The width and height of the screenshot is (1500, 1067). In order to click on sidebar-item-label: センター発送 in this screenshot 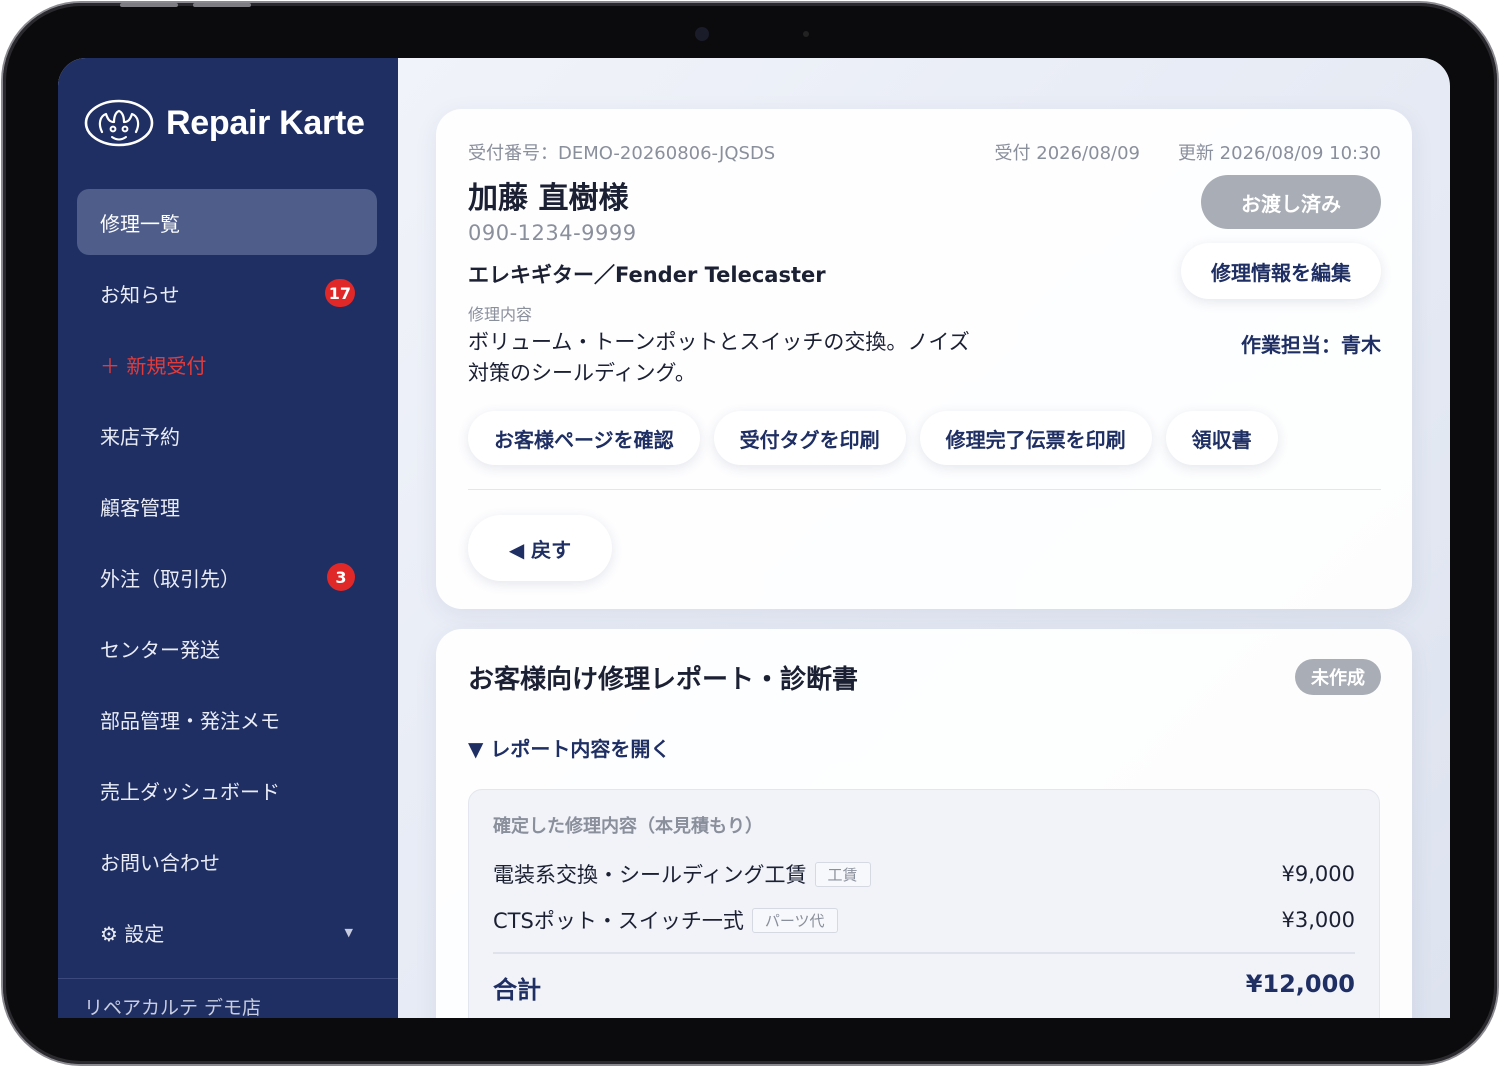, I will do `click(160, 649)`.